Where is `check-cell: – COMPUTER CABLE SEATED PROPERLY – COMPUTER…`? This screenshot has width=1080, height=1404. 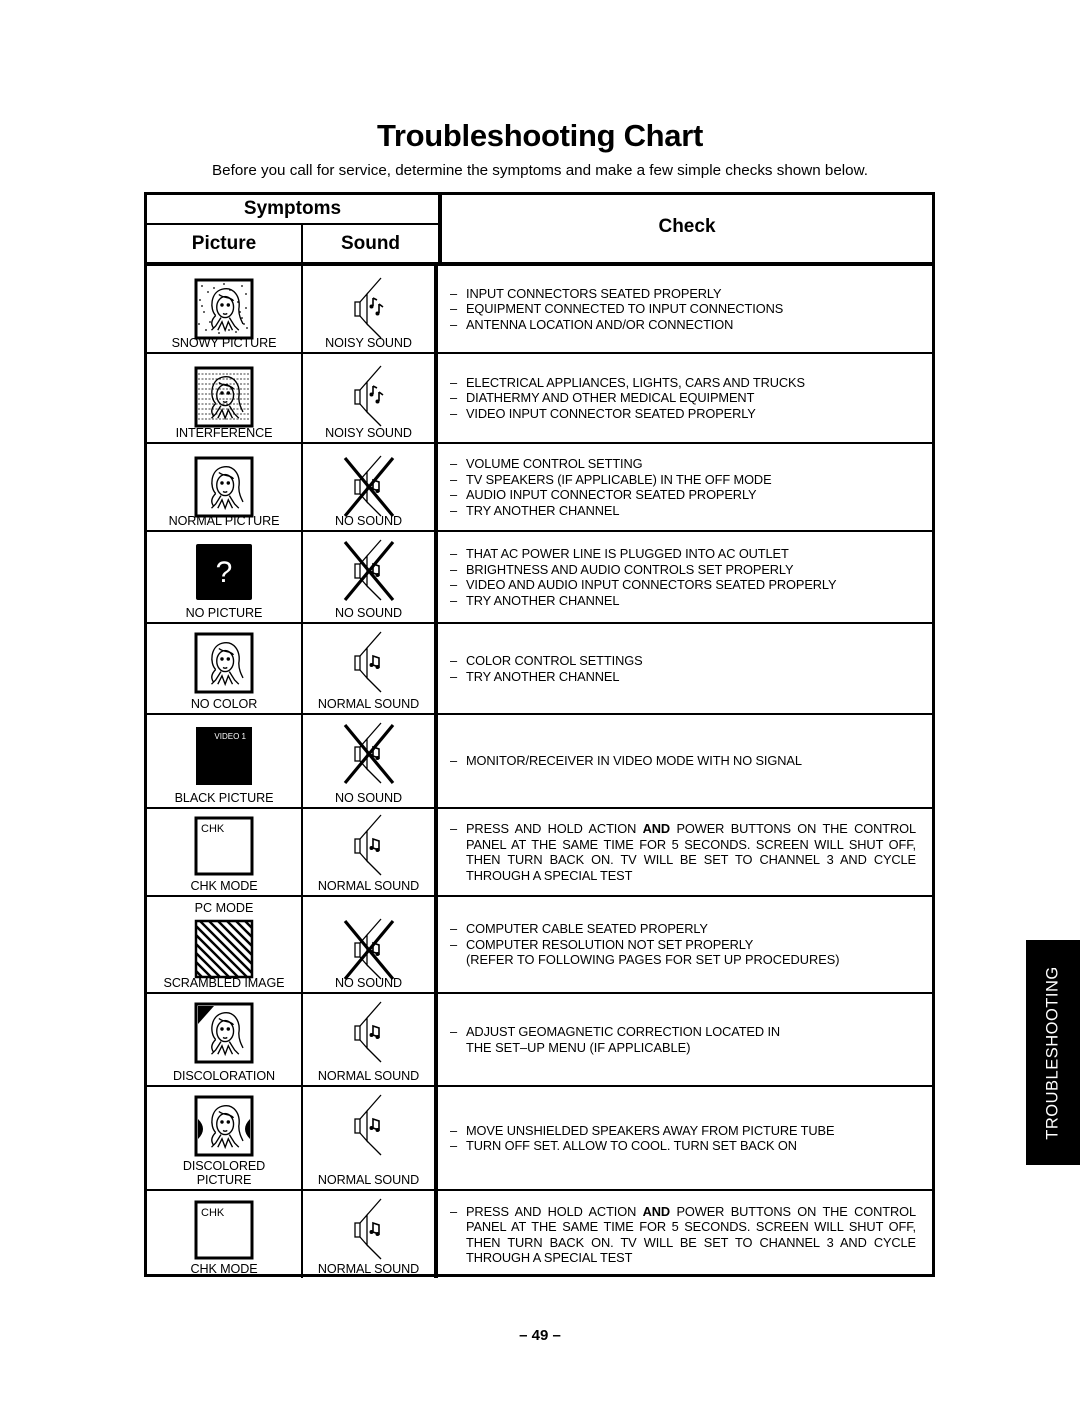 check-cell: – COMPUTER CABLE SEATED PROPERLY – COMPUTER… is located at coordinates (685, 944).